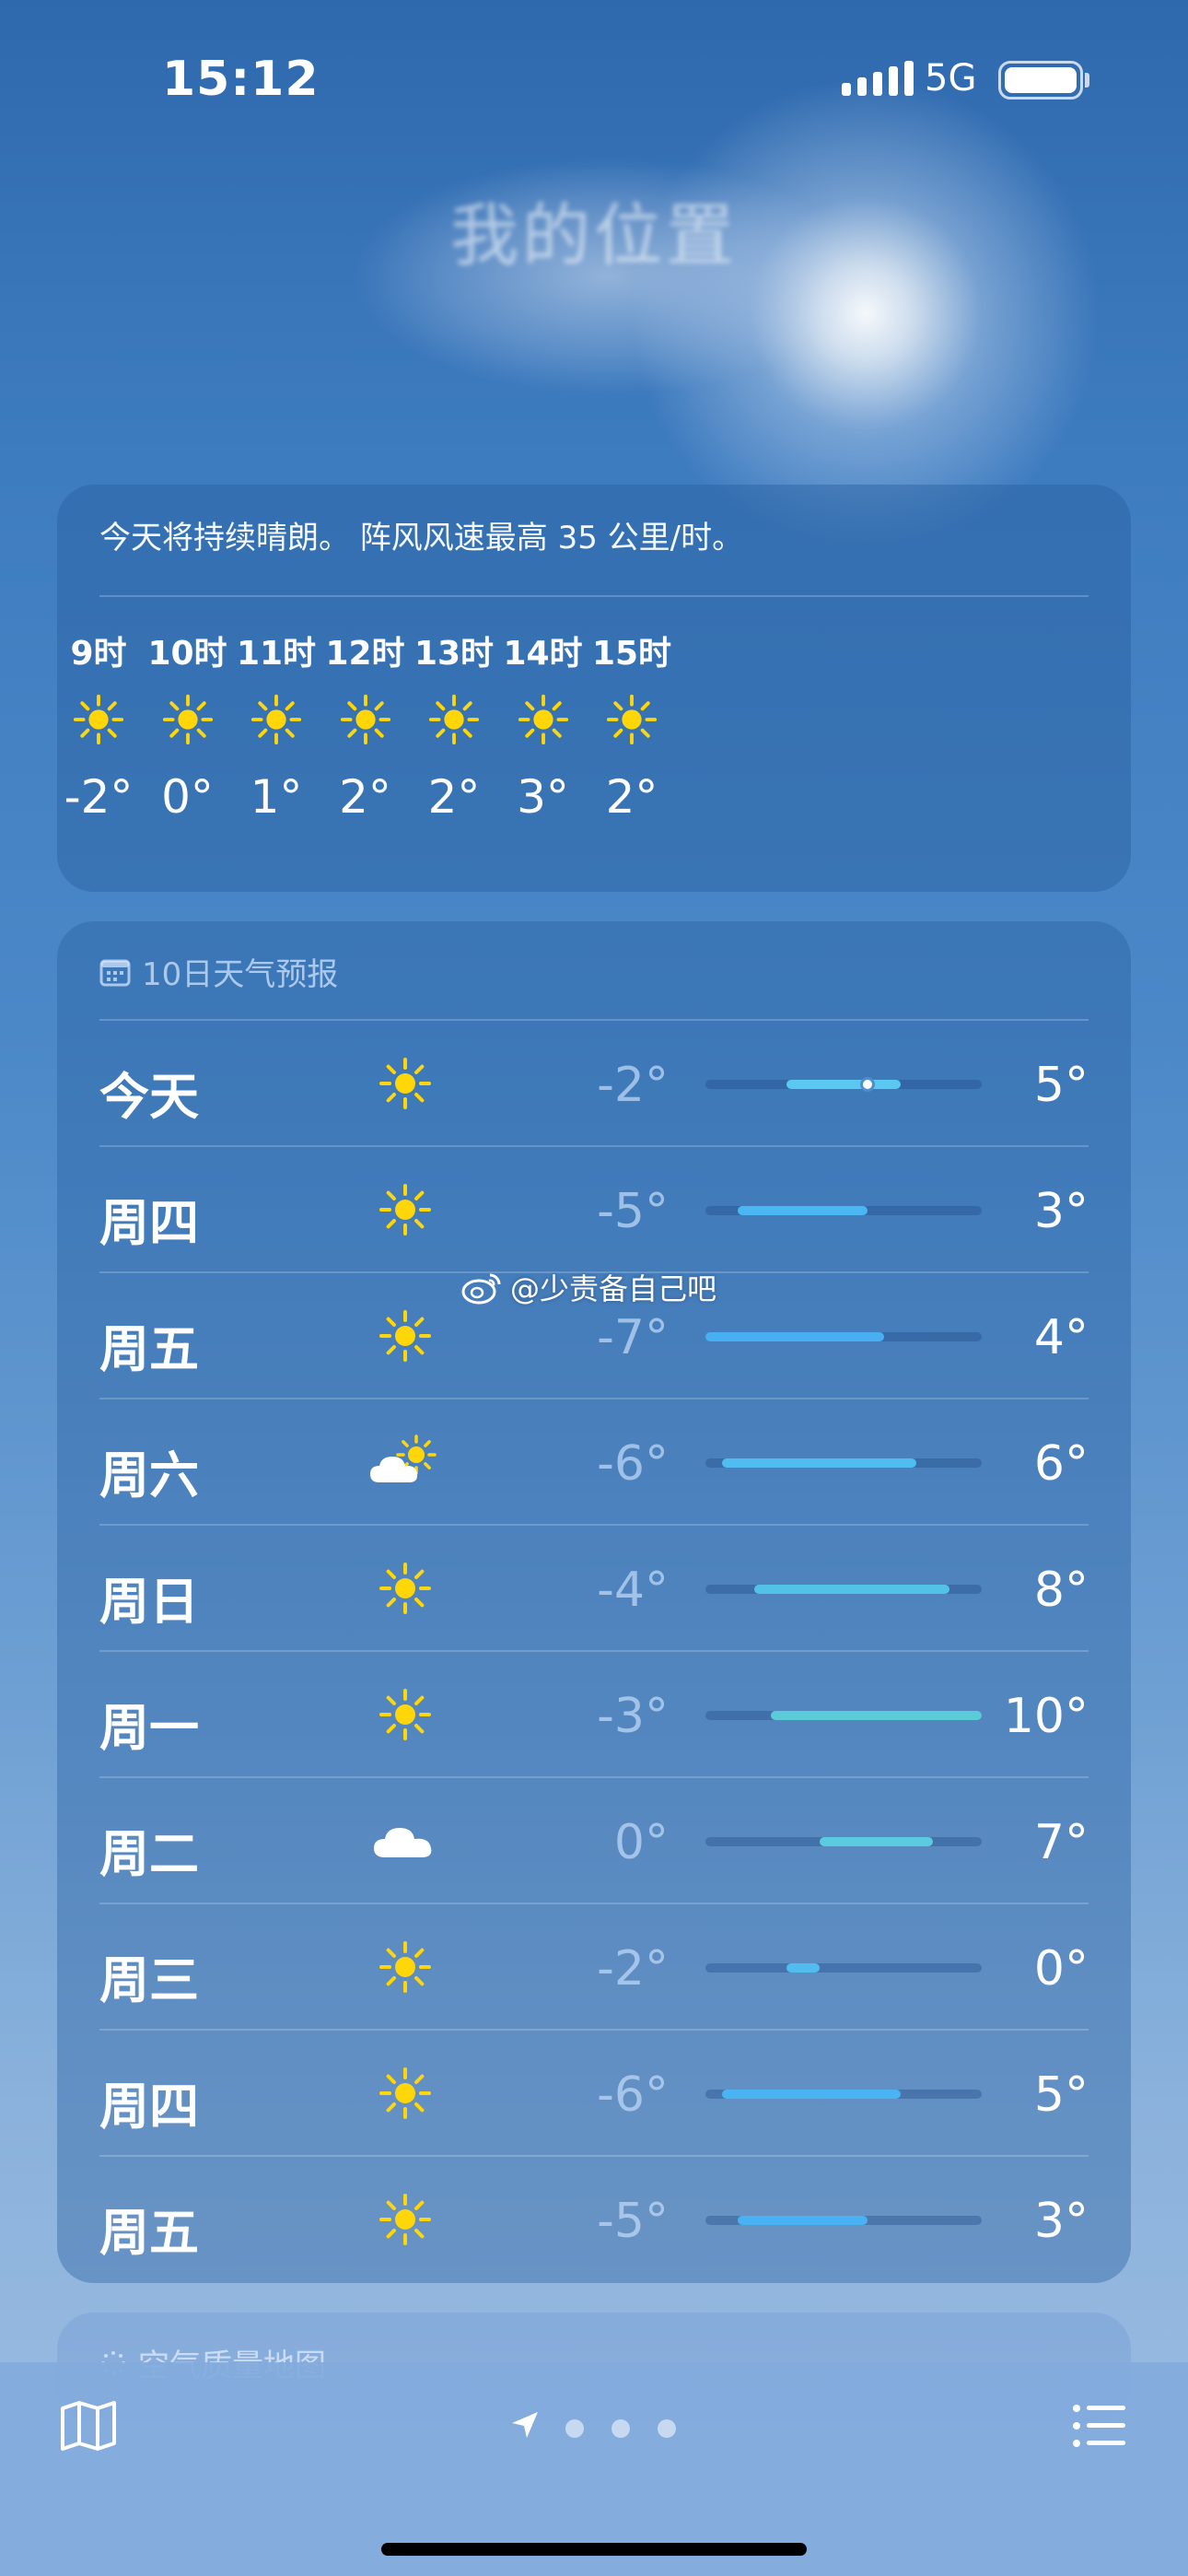  What do you see at coordinates (1061, 2221) in the screenshot?
I see `day-high-temp: 3°` at bounding box center [1061, 2221].